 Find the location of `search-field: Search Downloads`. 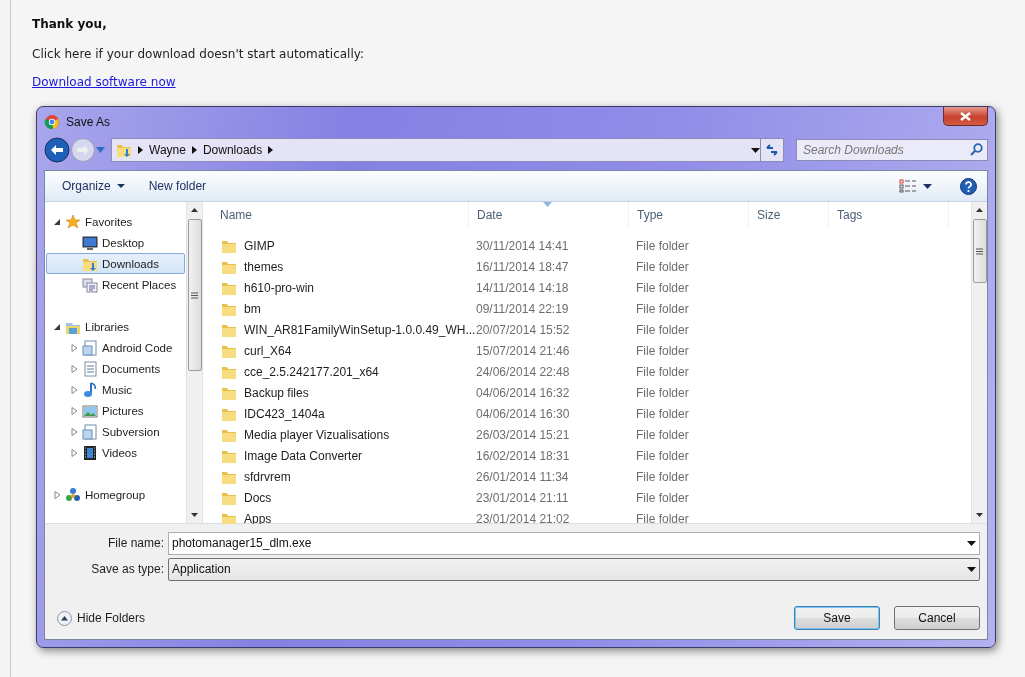

search-field: Search Downloads is located at coordinates (892, 150).